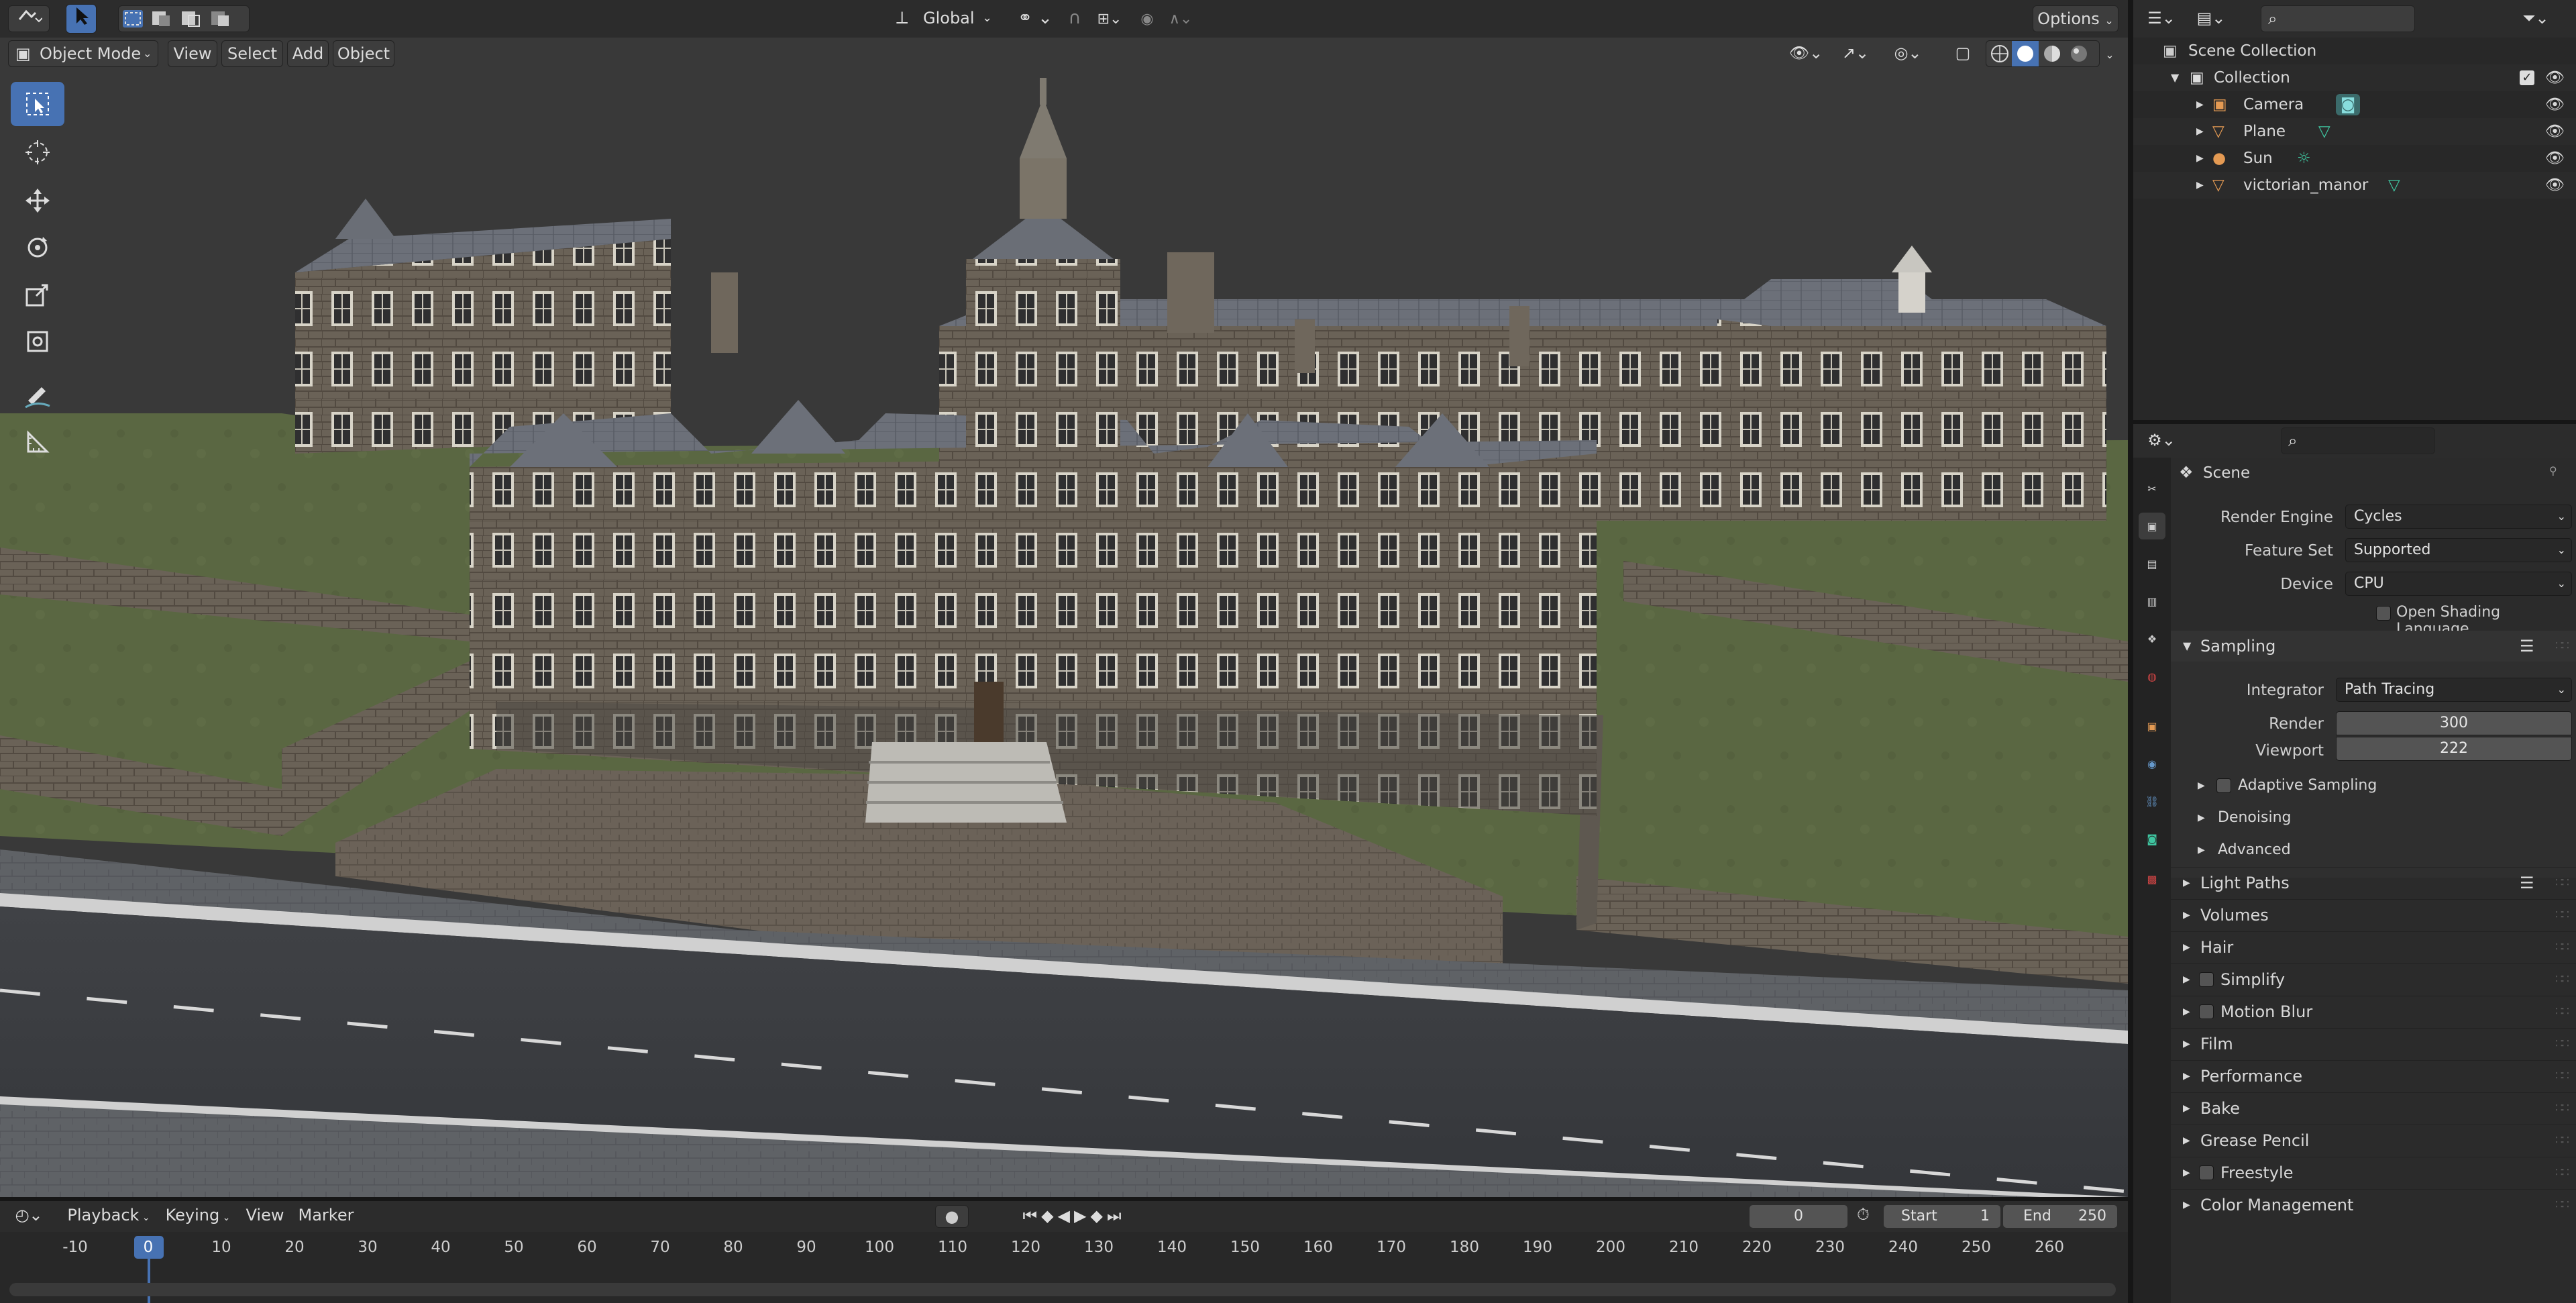 This screenshot has height=1303, width=2576. Describe the element at coordinates (37, 294) in the screenshot. I see `tool-scale` at that location.